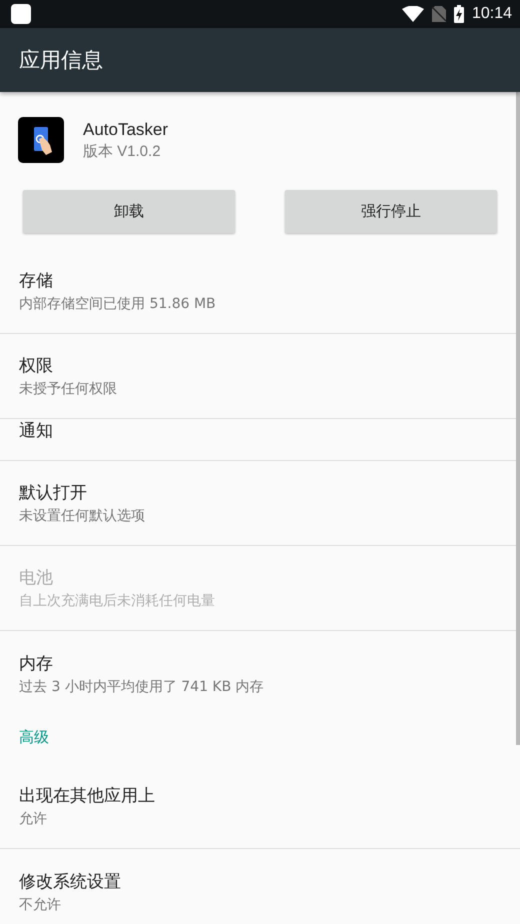 This screenshot has height=924, width=520. What do you see at coordinates (439, 14) in the screenshot?
I see `no-sim-icon` at bounding box center [439, 14].